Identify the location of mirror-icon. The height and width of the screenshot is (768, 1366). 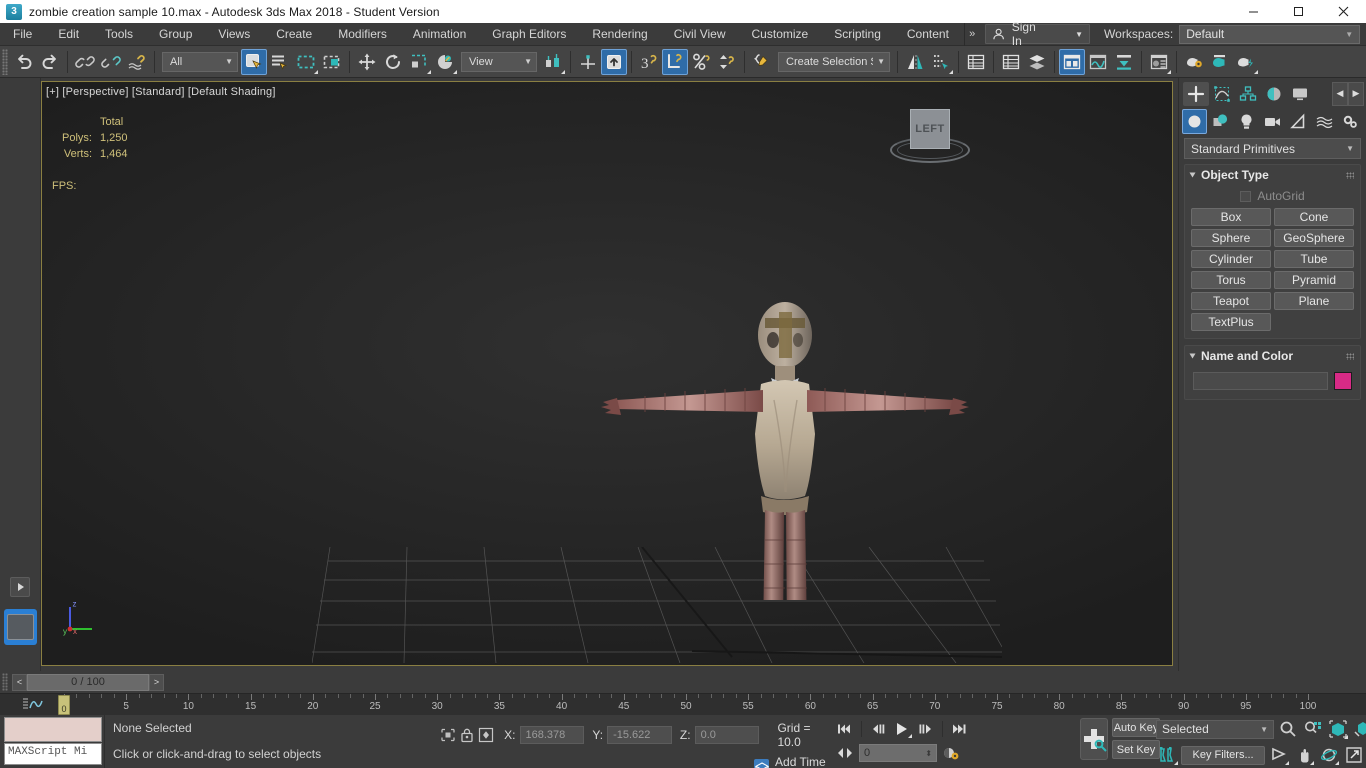
(915, 62).